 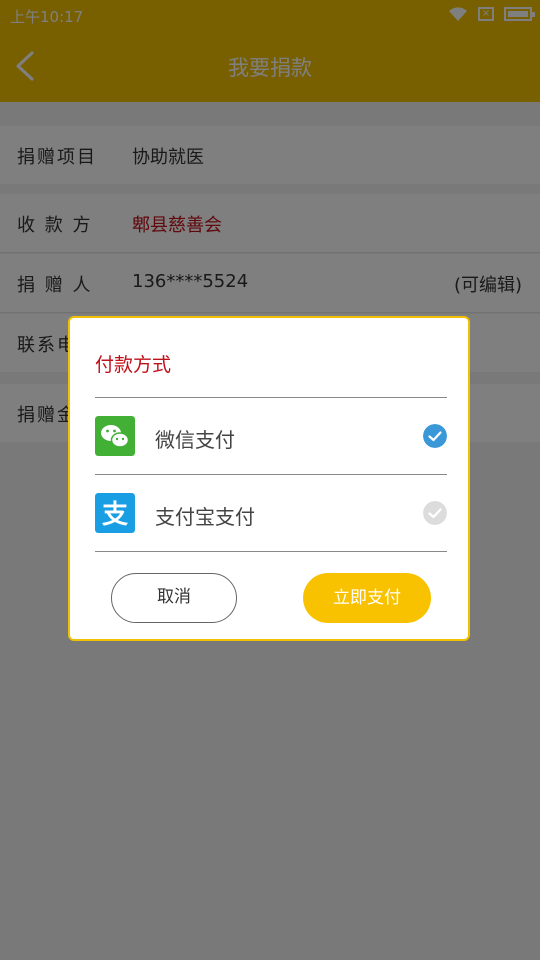 I want to click on cancel-button: 取消, so click(x=174, y=598).